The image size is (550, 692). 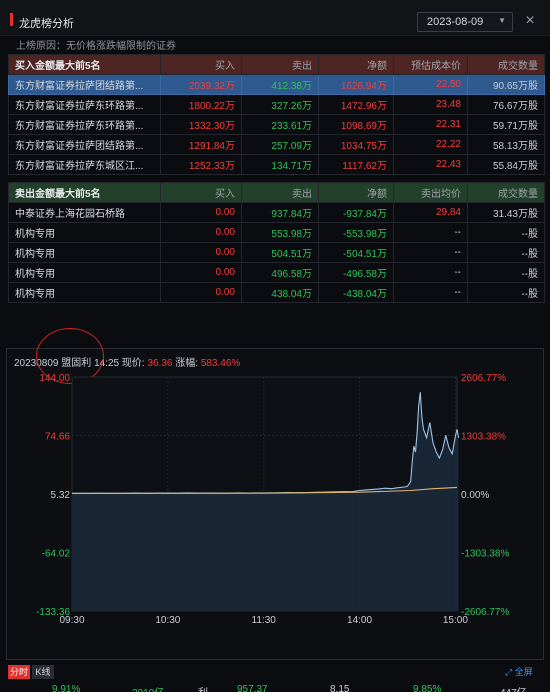 What do you see at coordinates (506, 192) in the screenshot?
I see `sell-col-header-5: 成交数量` at bounding box center [506, 192].